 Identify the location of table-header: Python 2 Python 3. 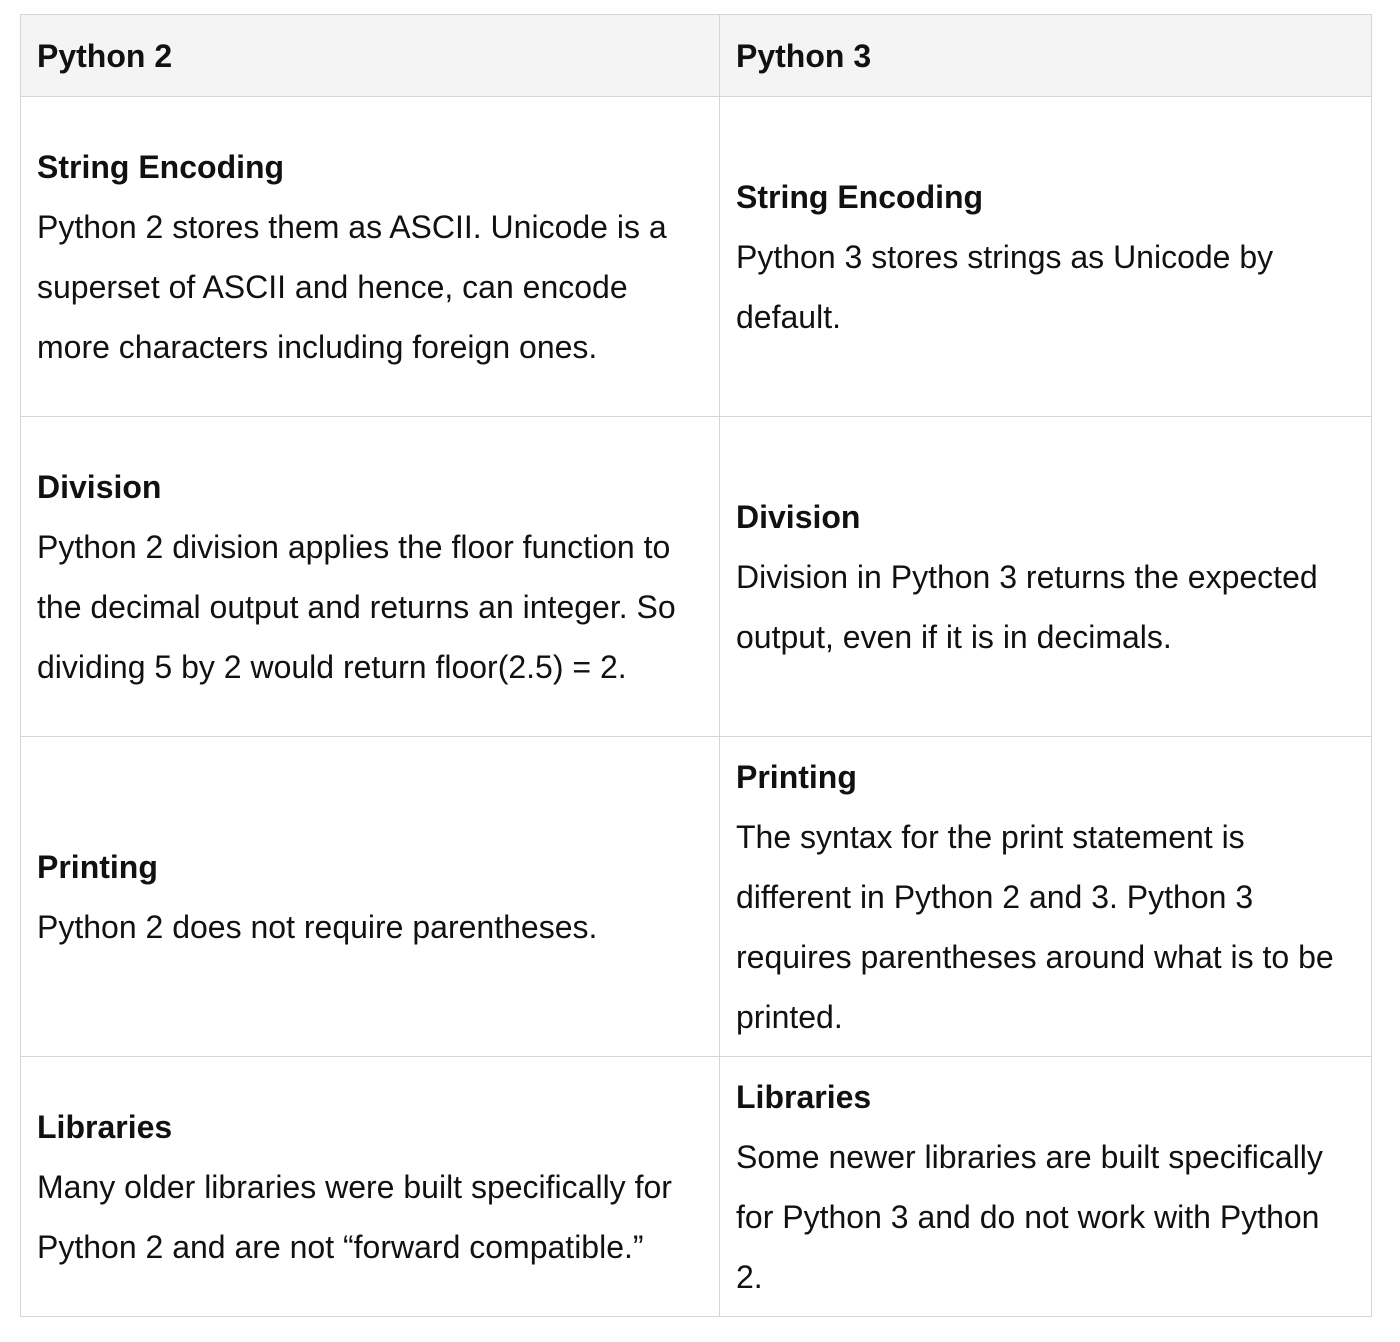
(696, 55).